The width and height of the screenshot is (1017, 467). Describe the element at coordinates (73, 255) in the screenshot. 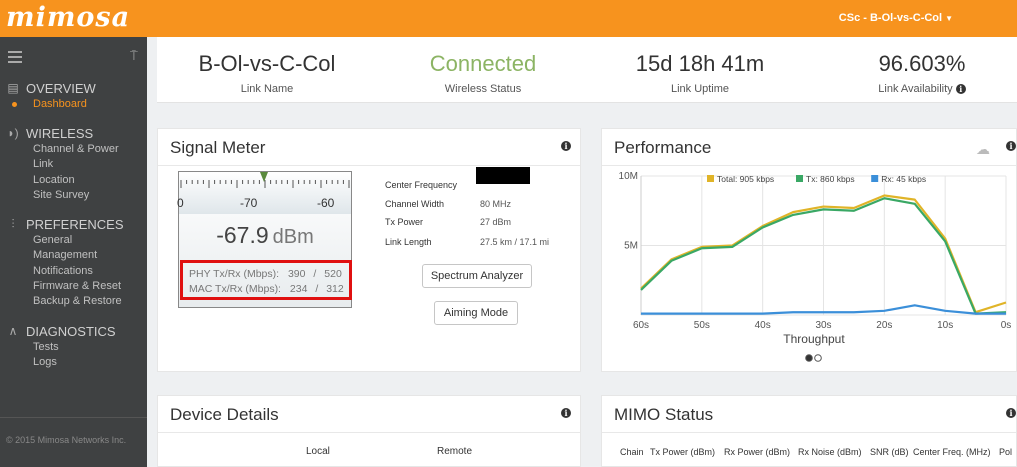

I see `sidebar-item-management: Management` at that location.